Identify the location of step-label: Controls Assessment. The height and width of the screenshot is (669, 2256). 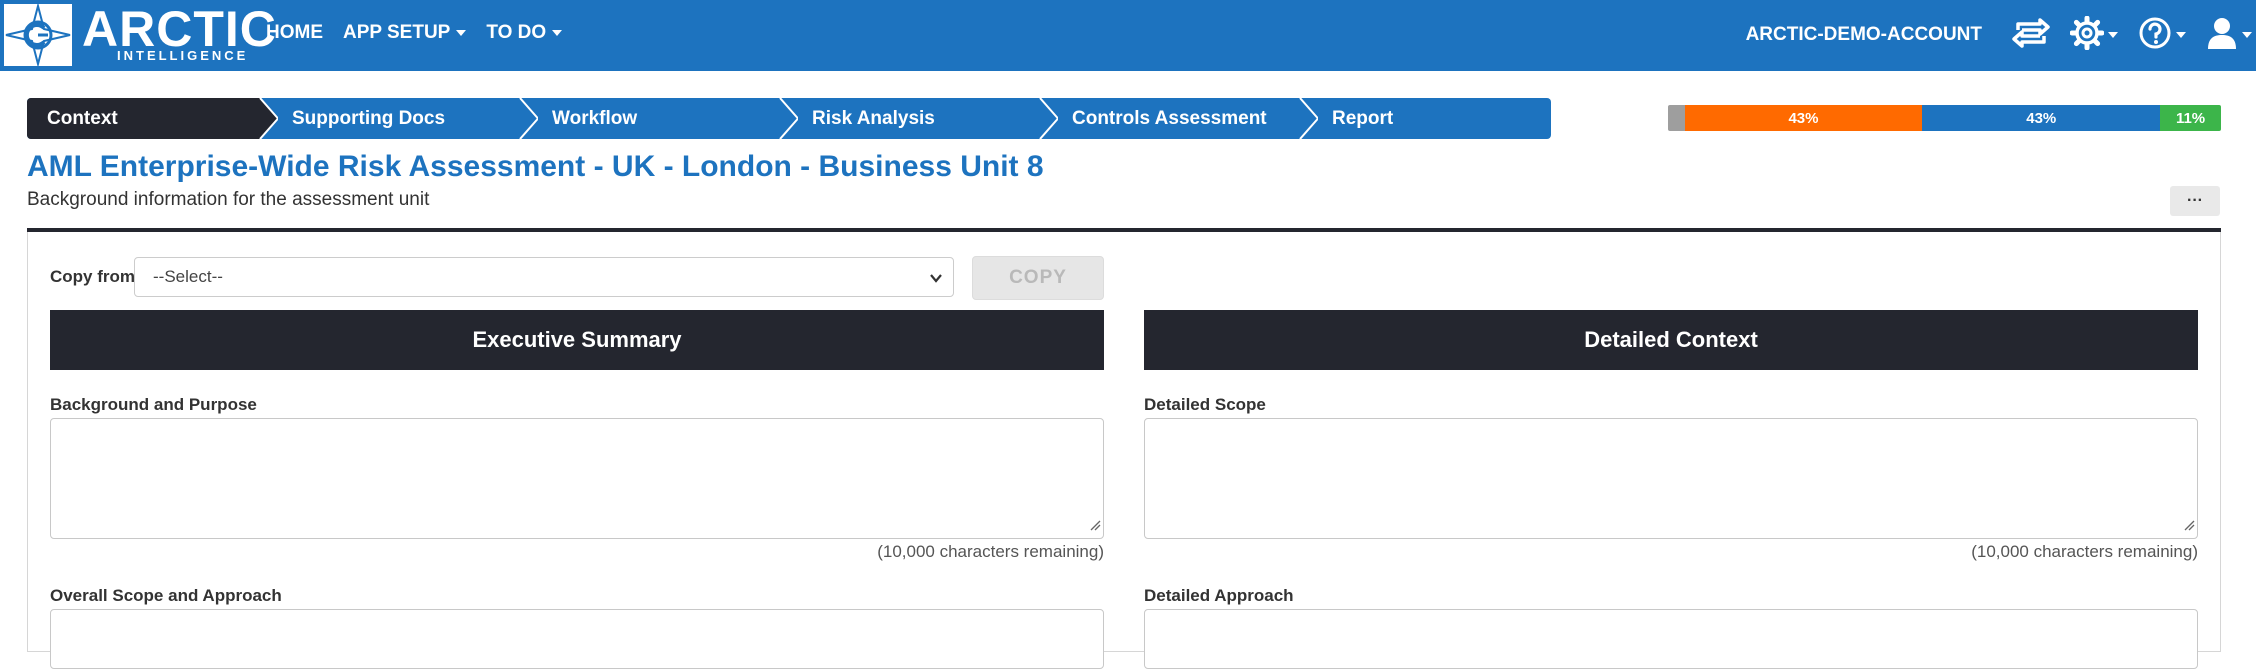
(1169, 118).